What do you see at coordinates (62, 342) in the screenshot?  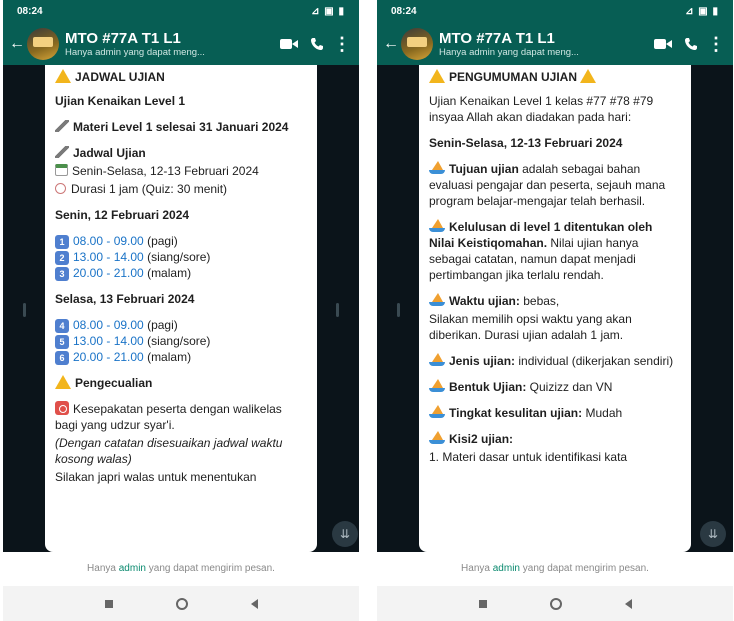 I see `number-keycap-icon: 5` at bounding box center [62, 342].